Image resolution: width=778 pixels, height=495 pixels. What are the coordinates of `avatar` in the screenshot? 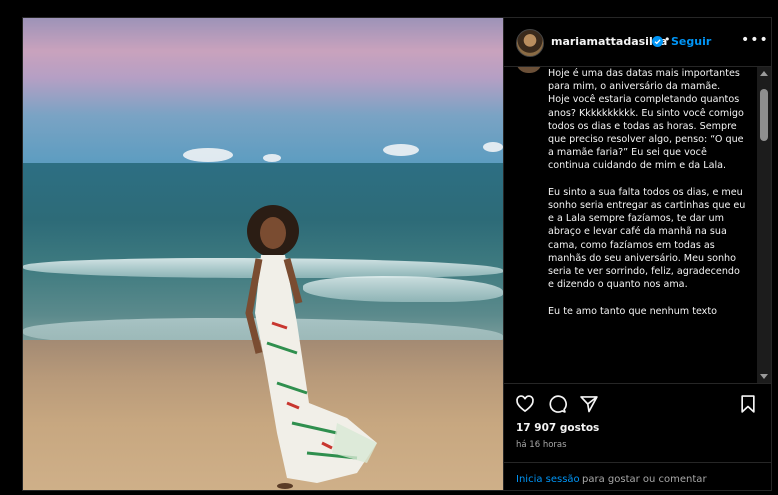 It's located at (530, 43).